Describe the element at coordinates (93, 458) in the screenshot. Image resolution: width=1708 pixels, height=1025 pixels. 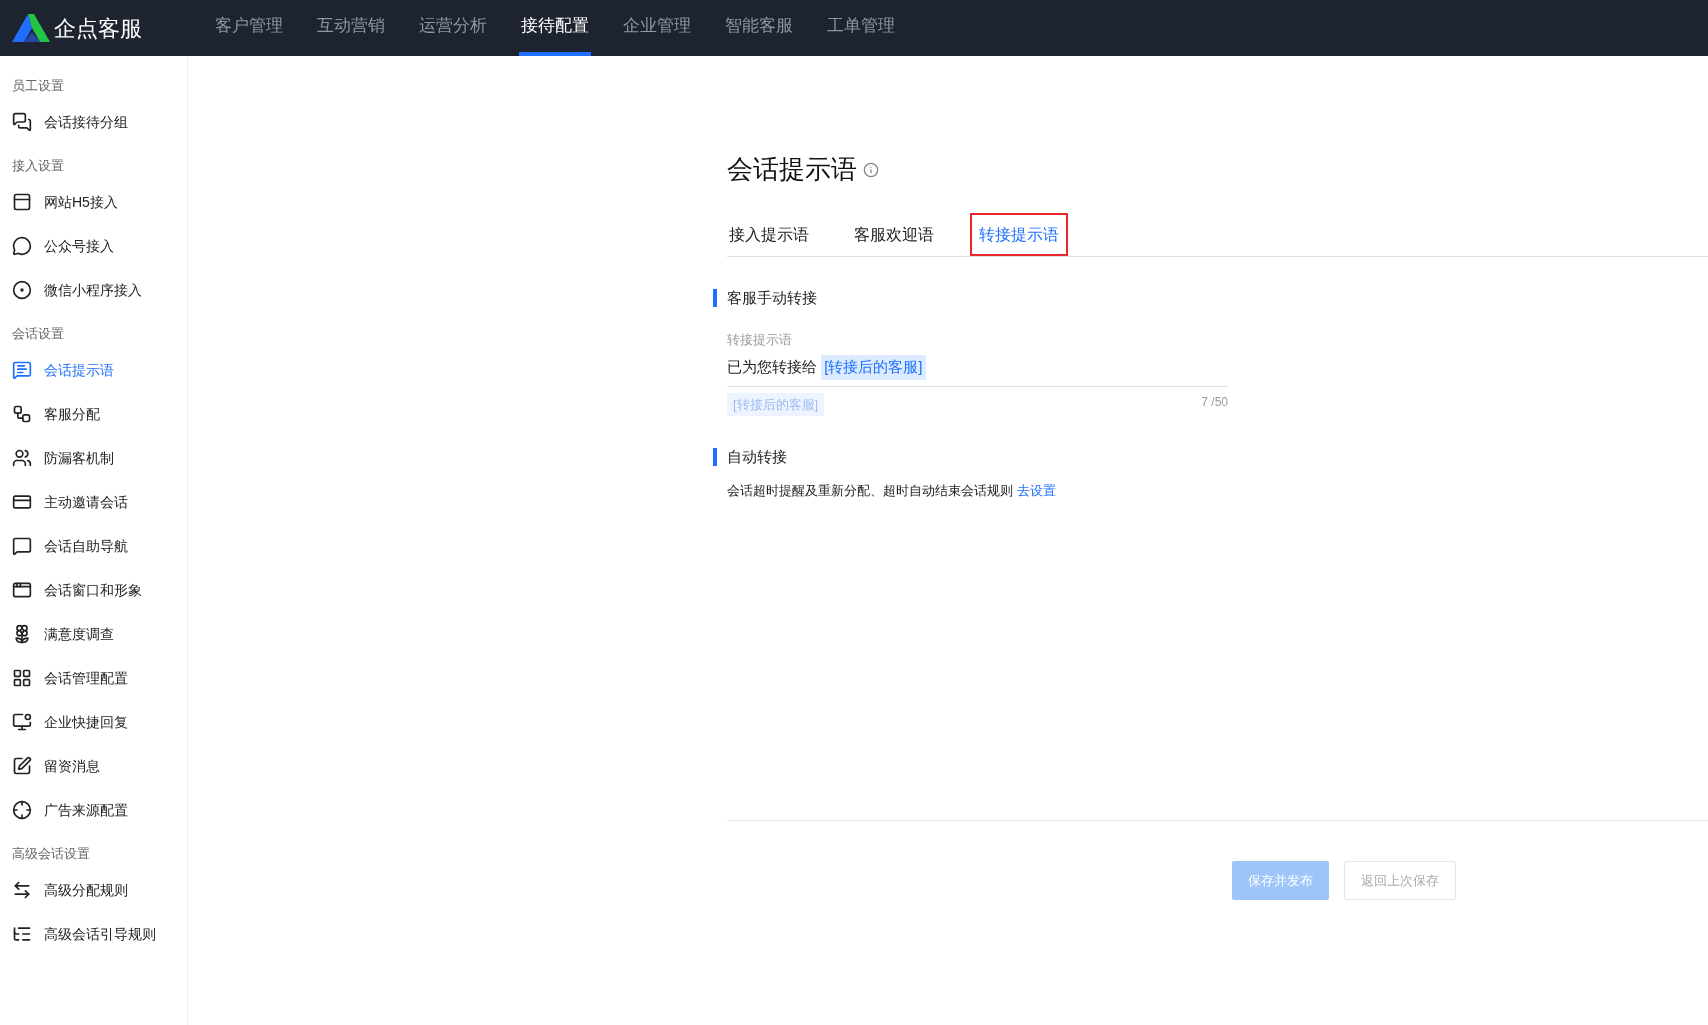
I see `sidebar-item: 防漏客机制` at that location.